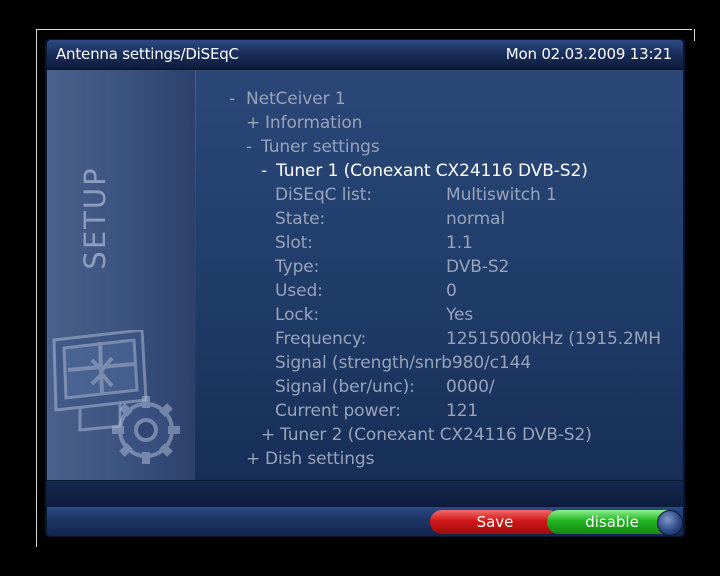 The width and height of the screenshot is (720, 576). Describe the element at coordinates (338, 411) in the screenshot. I see `field-key: Current power:` at that location.